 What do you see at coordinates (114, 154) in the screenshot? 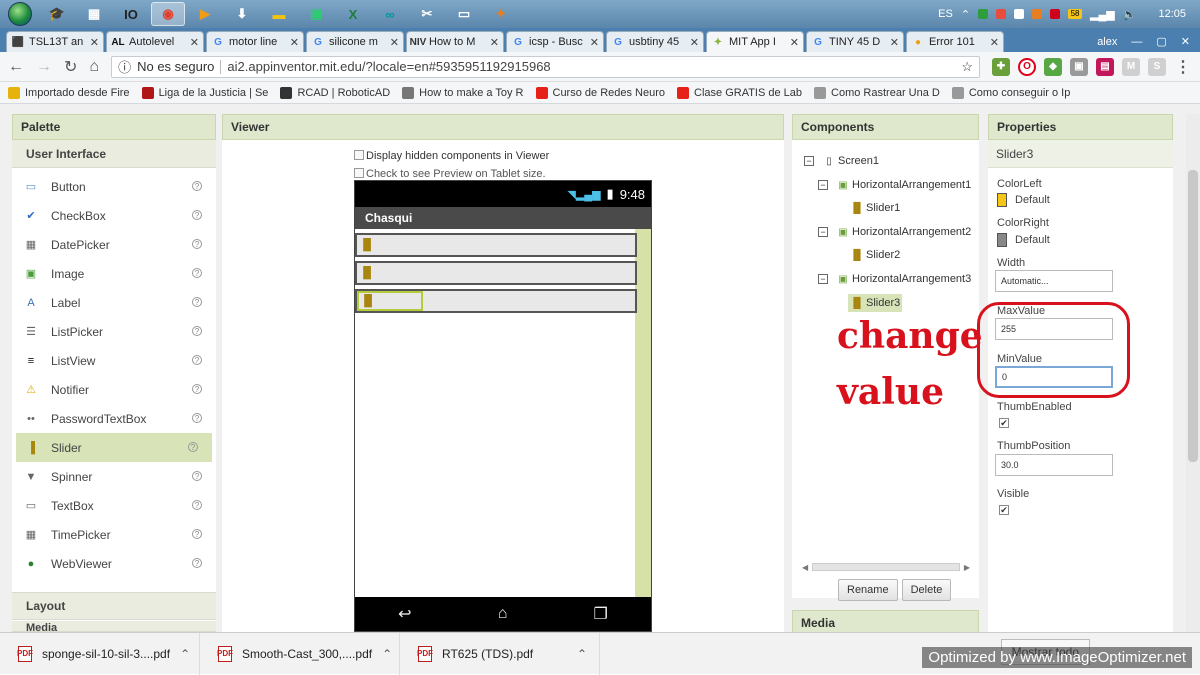
I see `category-user-interface: User Interface` at bounding box center [114, 154].